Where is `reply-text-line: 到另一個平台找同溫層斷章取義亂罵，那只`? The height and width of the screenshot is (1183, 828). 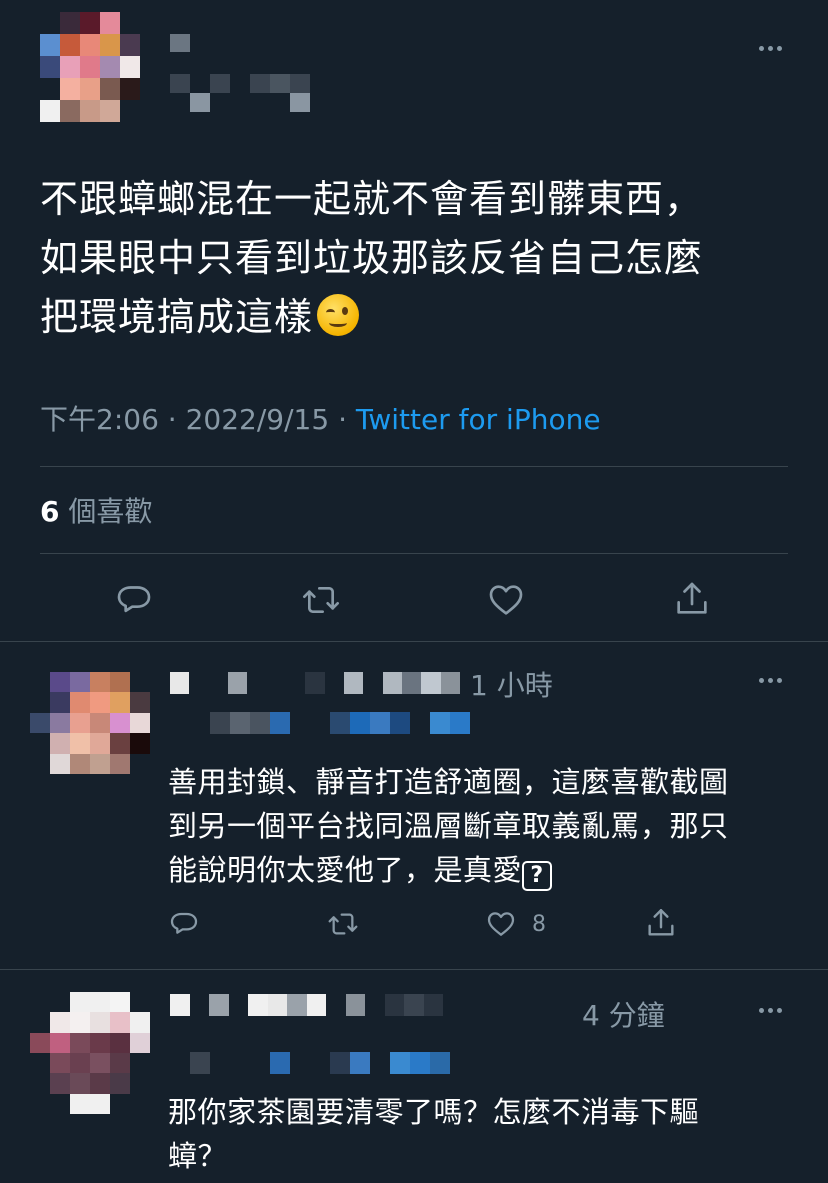 reply-text-line: 到另一個平台找同溫層斷章取義亂罵，那只 is located at coordinates (448, 826).